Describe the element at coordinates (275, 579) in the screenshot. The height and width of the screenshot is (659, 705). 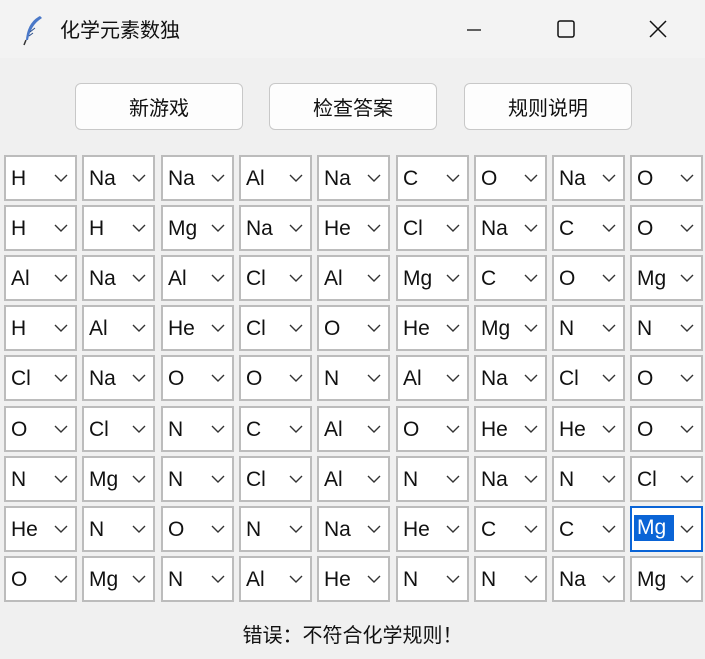
I see `element-select-r9-c4: Al` at that location.